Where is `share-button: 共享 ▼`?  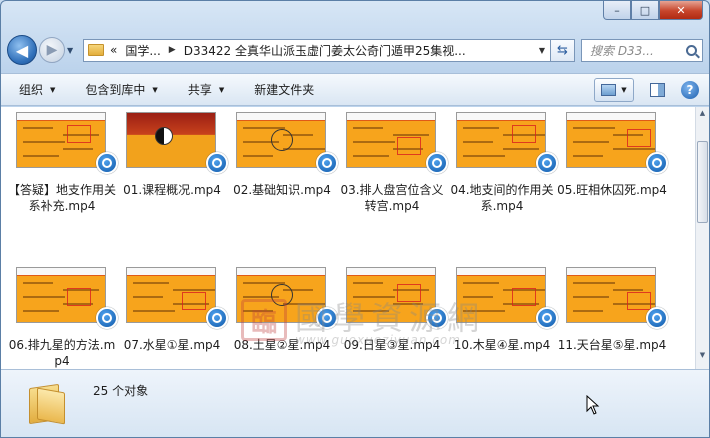
share-button: 共享 ▼ is located at coordinates (206, 89).